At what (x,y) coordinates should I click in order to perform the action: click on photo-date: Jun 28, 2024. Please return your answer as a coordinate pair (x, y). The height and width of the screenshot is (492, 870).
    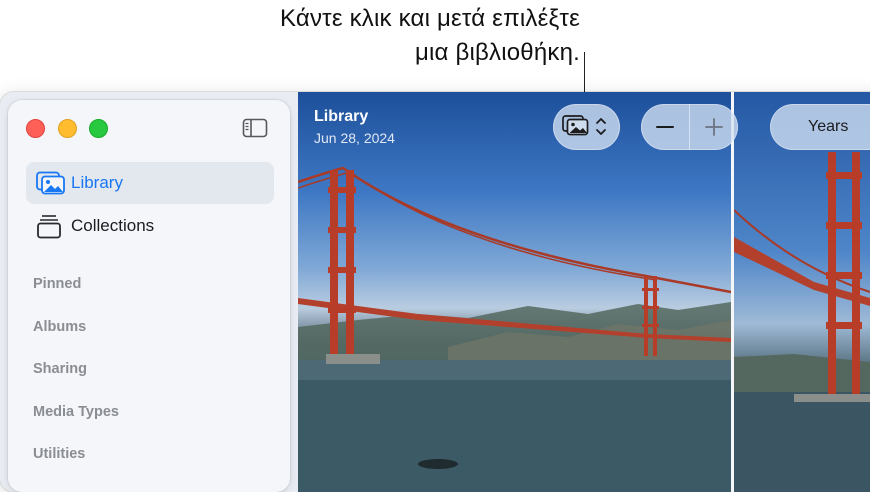
    Looking at the image, I should click on (354, 138).